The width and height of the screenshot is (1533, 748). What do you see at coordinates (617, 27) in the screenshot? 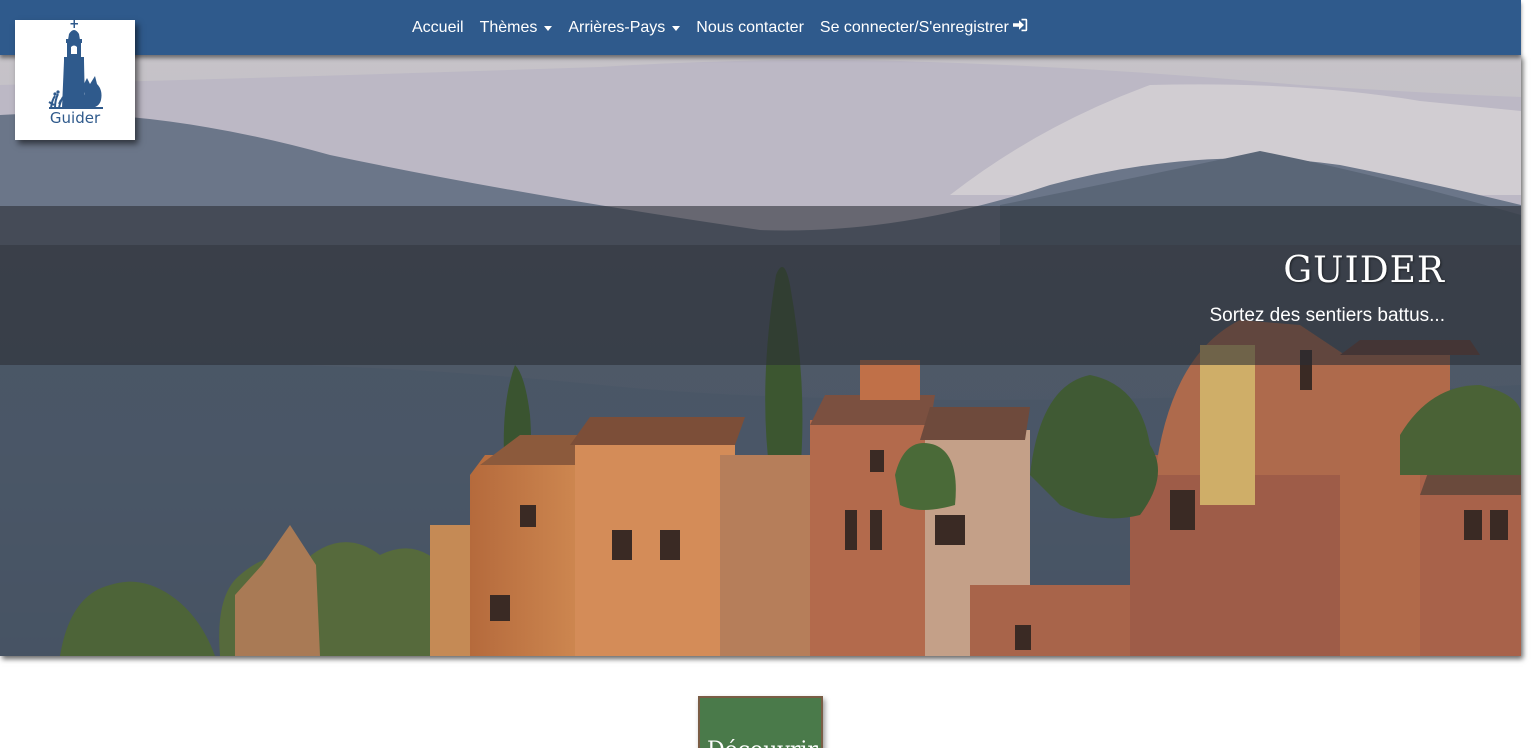
I see `nav-item-label: Arrières-Pays` at bounding box center [617, 27].